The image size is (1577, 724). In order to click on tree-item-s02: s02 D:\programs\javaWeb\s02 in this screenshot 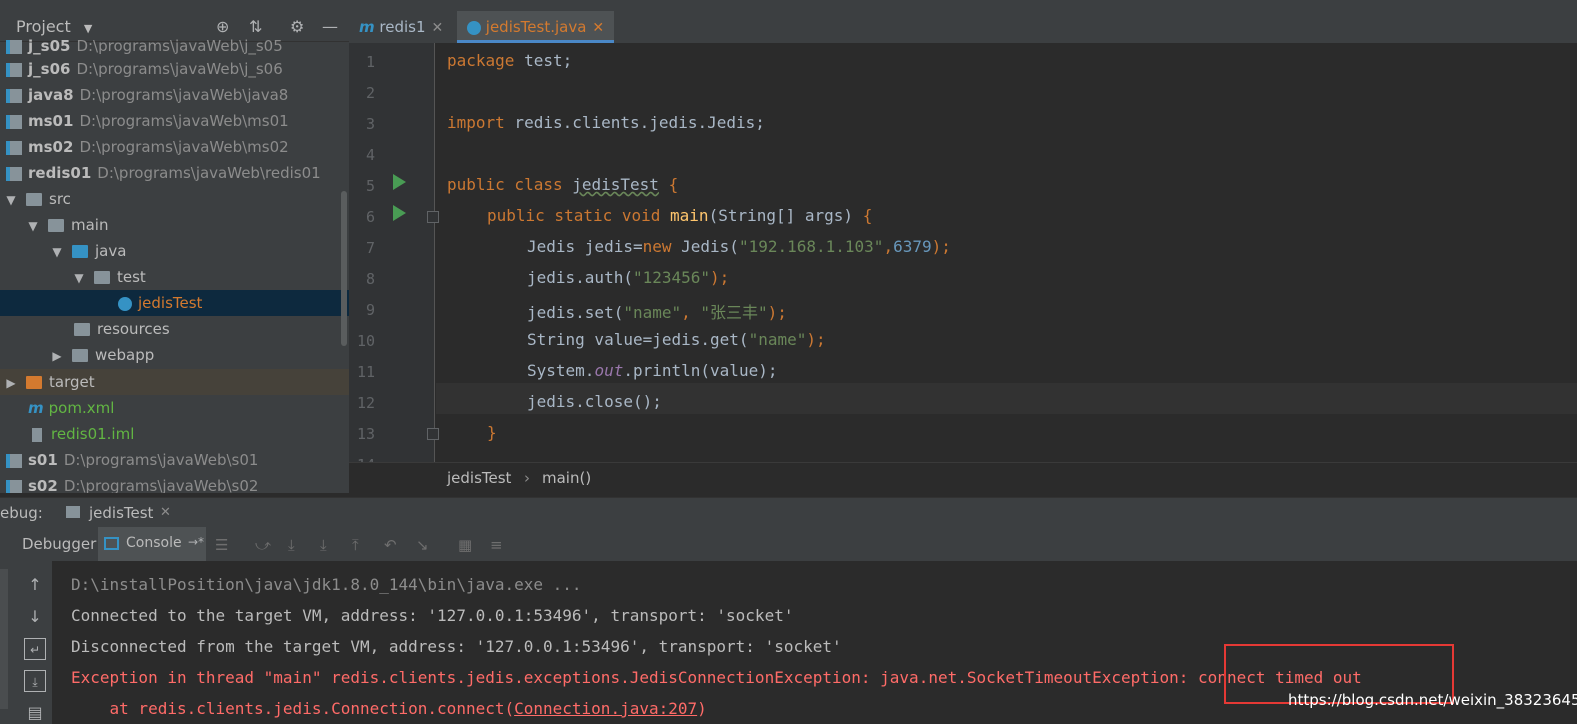, I will do `click(174, 483)`.